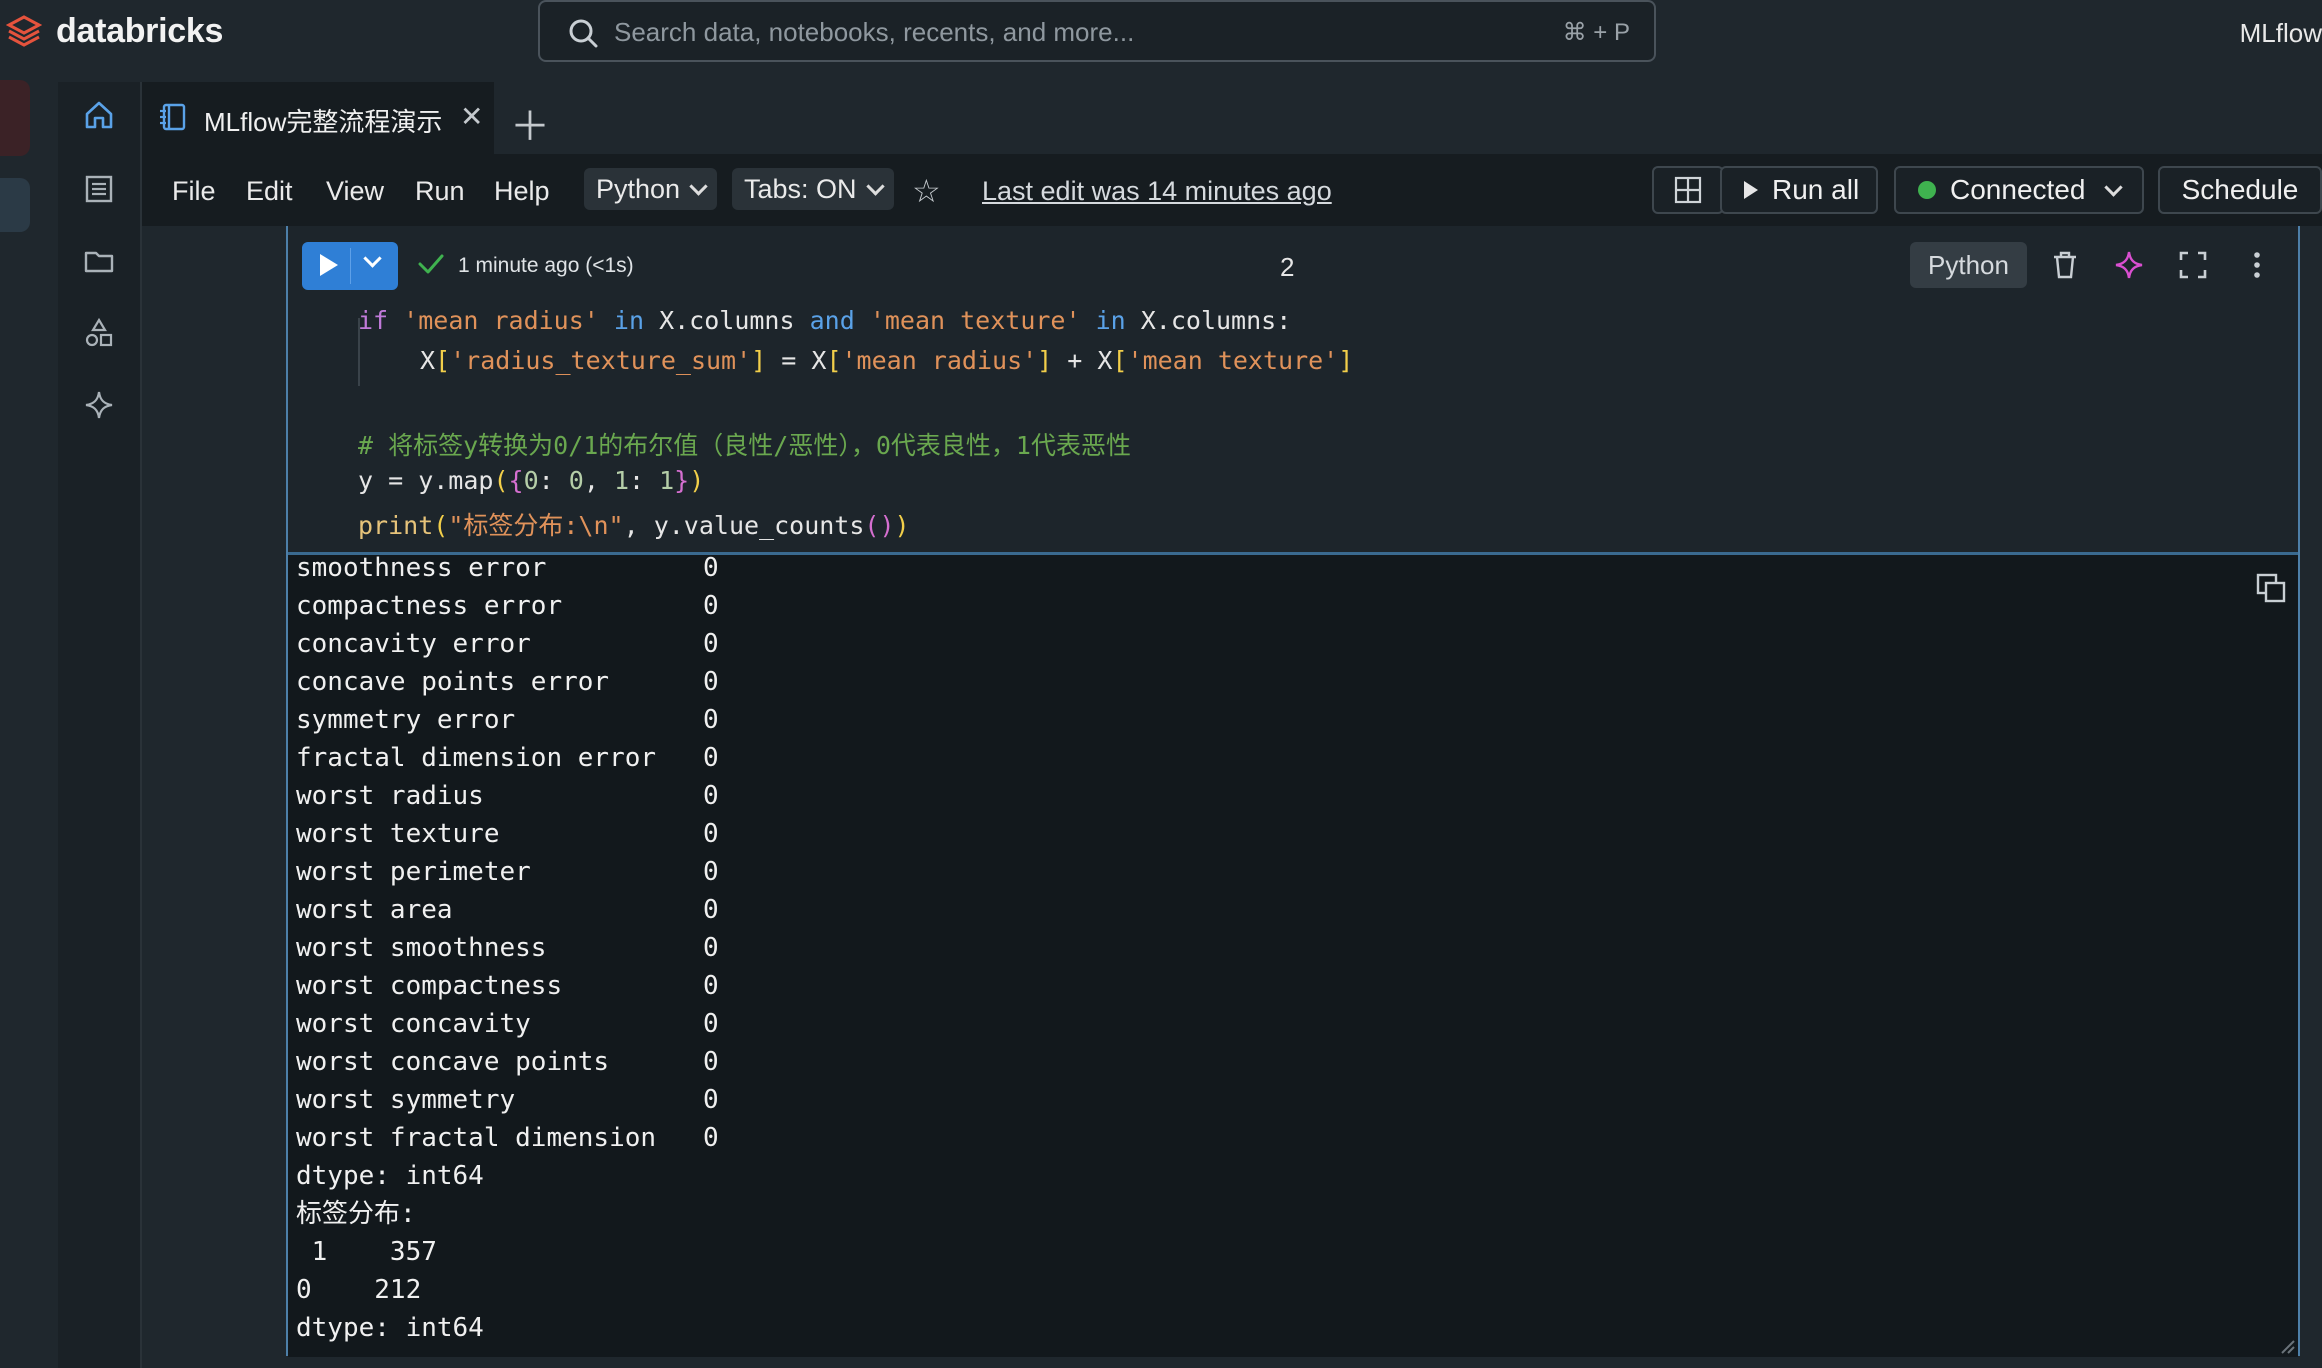  Describe the element at coordinates (269, 191) in the screenshot. I see `menu-edit: Edit` at that location.